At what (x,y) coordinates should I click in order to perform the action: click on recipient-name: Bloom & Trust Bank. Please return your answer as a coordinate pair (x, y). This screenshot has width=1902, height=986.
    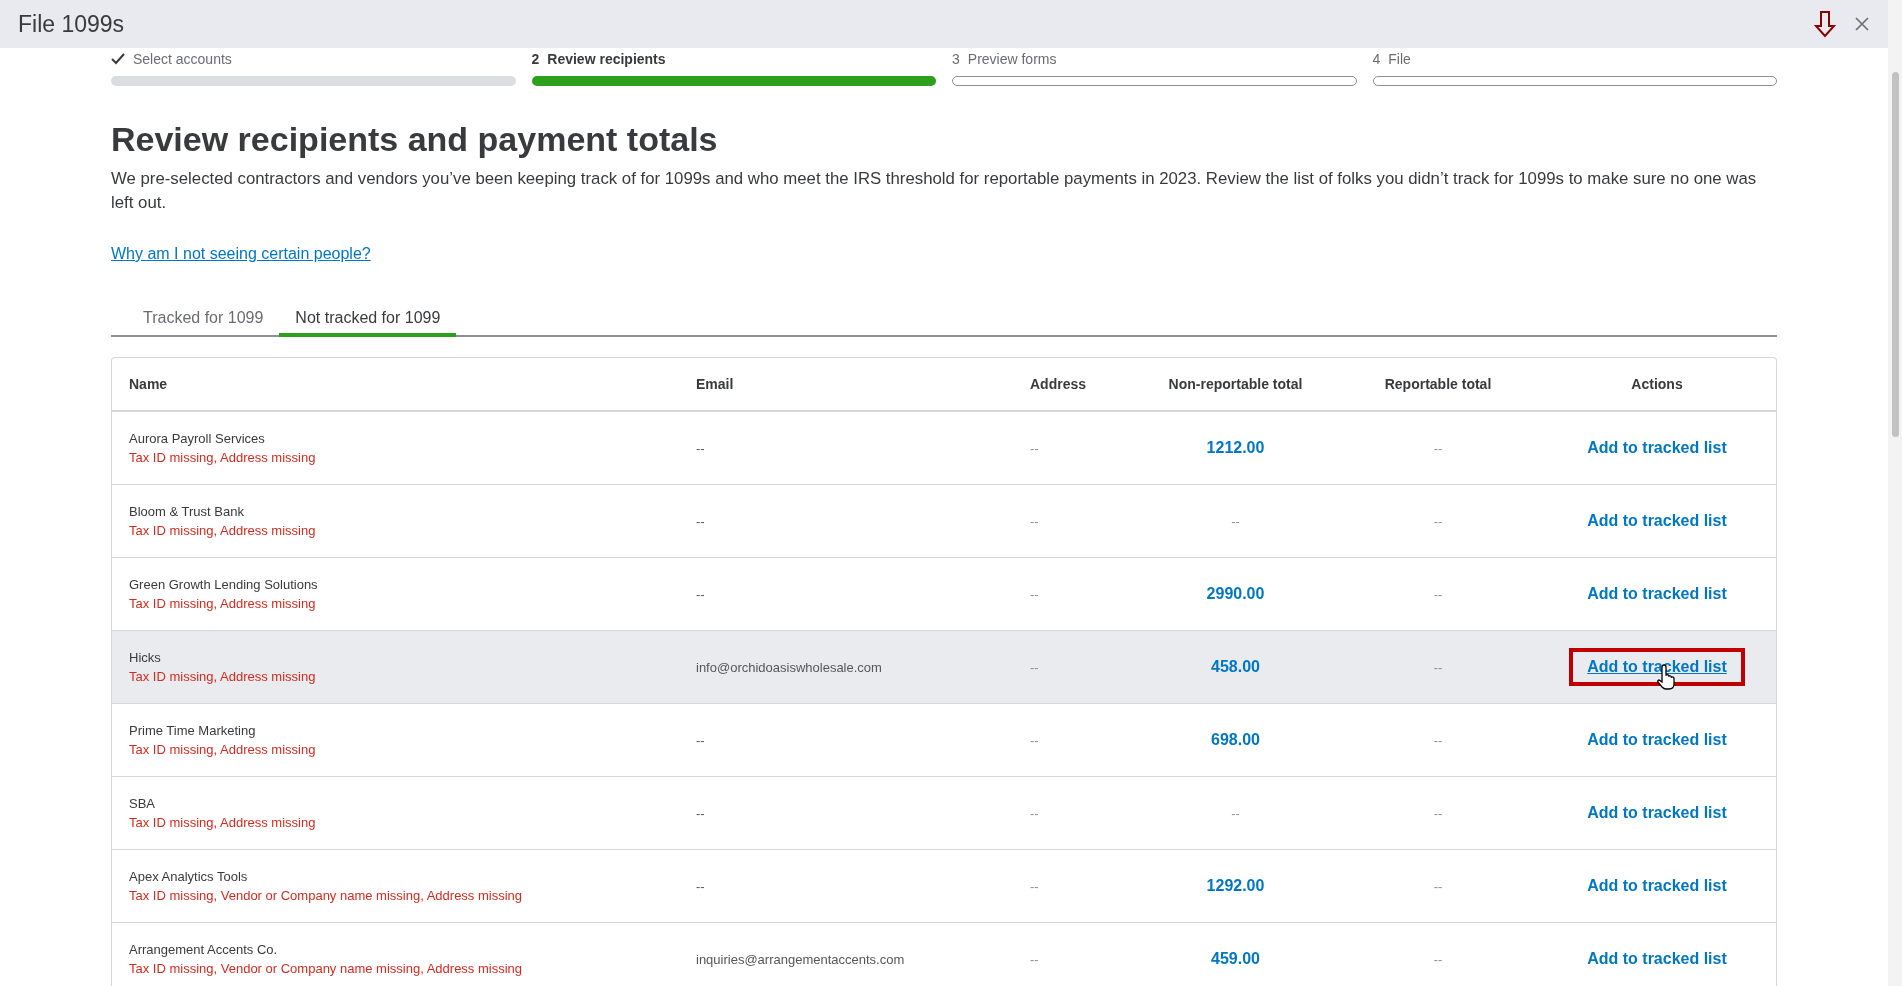
    Looking at the image, I should click on (186, 511).